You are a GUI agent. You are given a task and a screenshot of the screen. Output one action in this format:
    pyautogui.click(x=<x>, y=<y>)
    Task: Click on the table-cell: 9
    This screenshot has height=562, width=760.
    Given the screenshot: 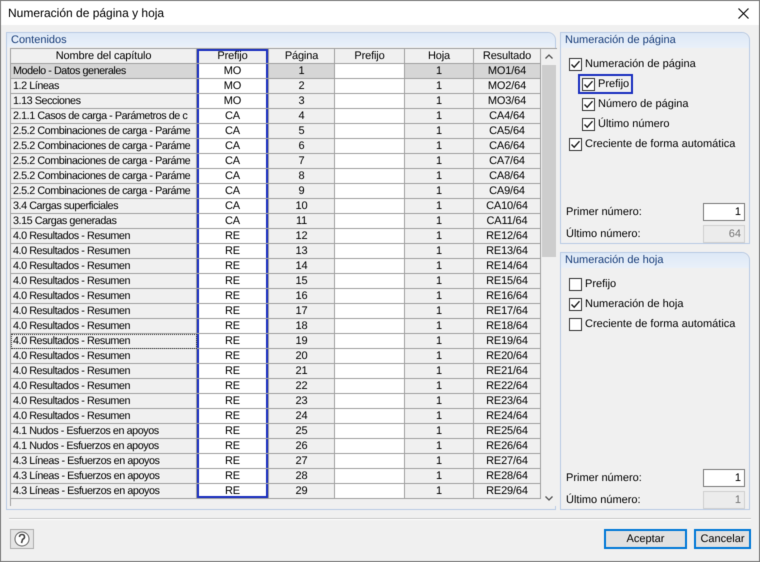 What is the action you would take?
    pyautogui.click(x=302, y=191)
    